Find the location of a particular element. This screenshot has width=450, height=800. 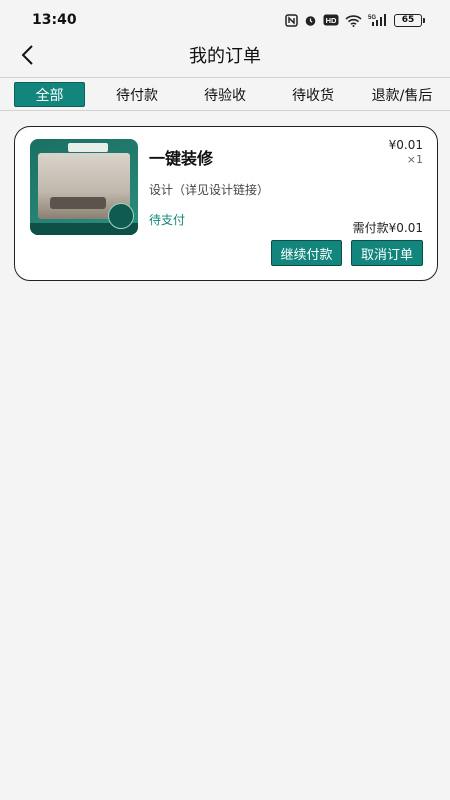

tab-refund-after-sales: 退款/售后 is located at coordinates (402, 94).